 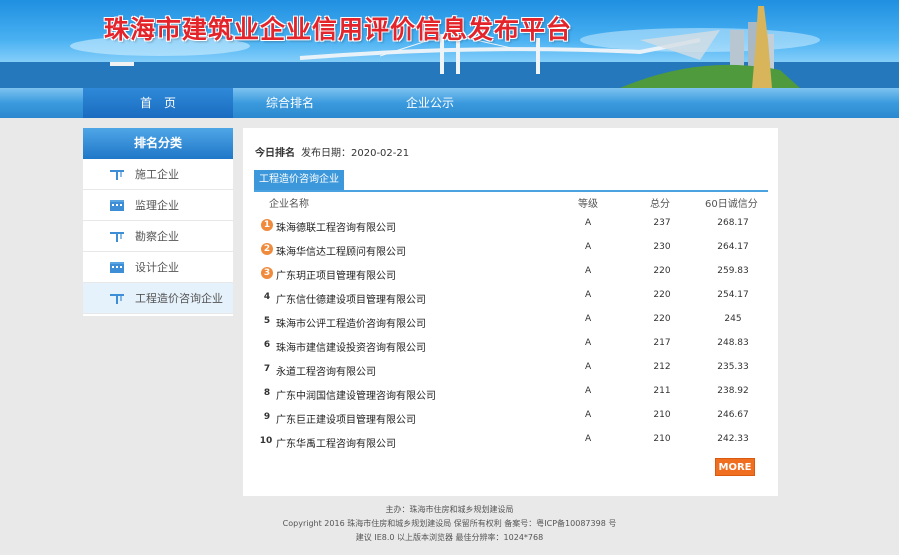 What do you see at coordinates (336, 226) in the screenshot?
I see `company-name-link: 珠海德联工程咨询有限公司` at bounding box center [336, 226].